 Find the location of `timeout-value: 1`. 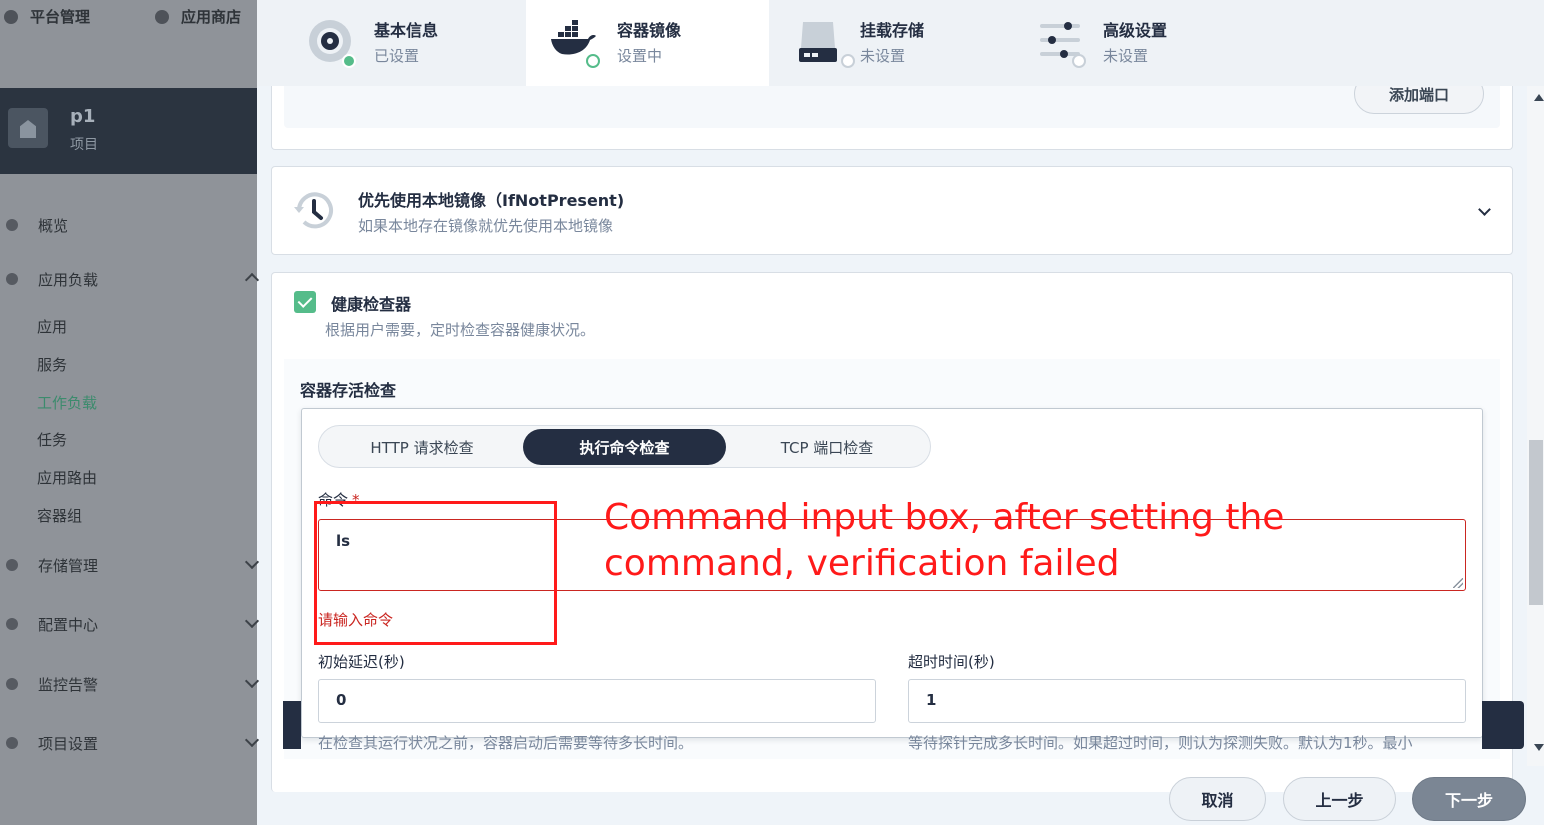

timeout-value: 1 is located at coordinates (931, 700).